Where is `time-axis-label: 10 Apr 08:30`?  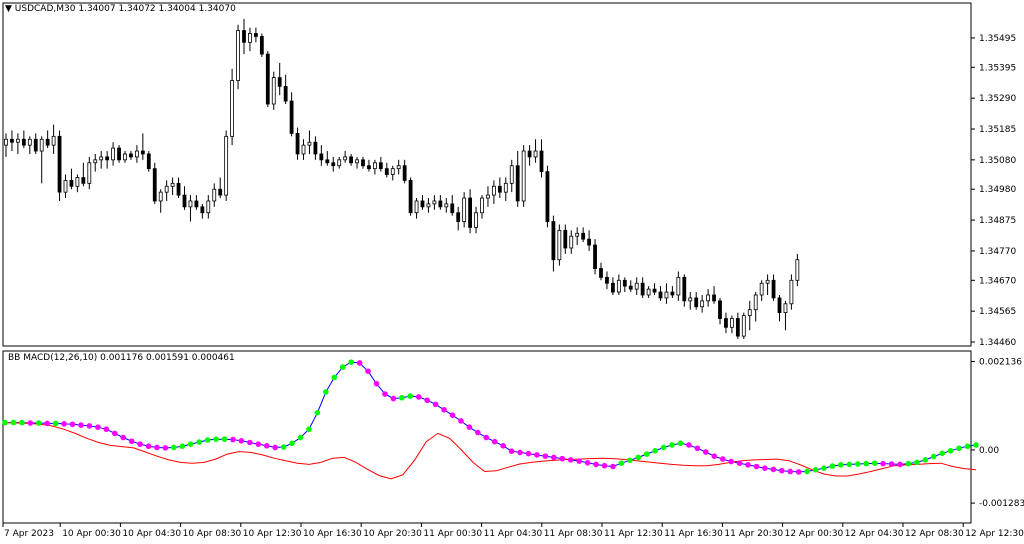 time-axis-label: 10 Apr 08:30 is located at coordinates (212, 534).